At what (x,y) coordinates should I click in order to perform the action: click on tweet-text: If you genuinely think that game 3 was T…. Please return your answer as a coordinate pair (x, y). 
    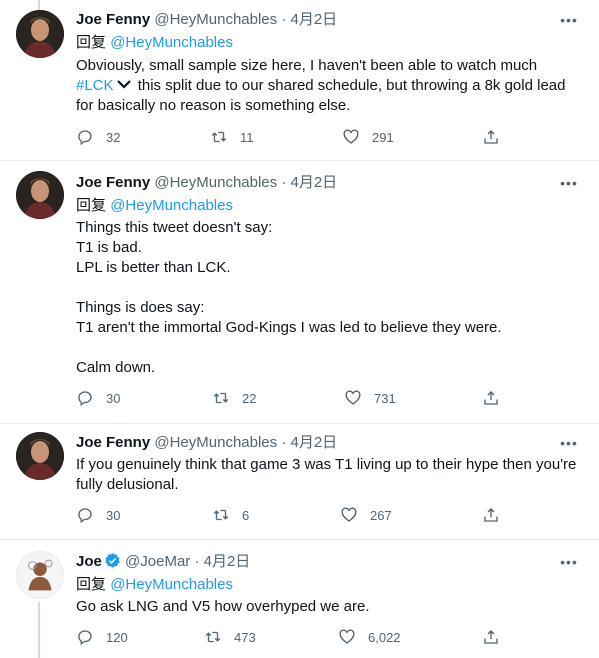
    Looking at the image, I should click on (326, 475).